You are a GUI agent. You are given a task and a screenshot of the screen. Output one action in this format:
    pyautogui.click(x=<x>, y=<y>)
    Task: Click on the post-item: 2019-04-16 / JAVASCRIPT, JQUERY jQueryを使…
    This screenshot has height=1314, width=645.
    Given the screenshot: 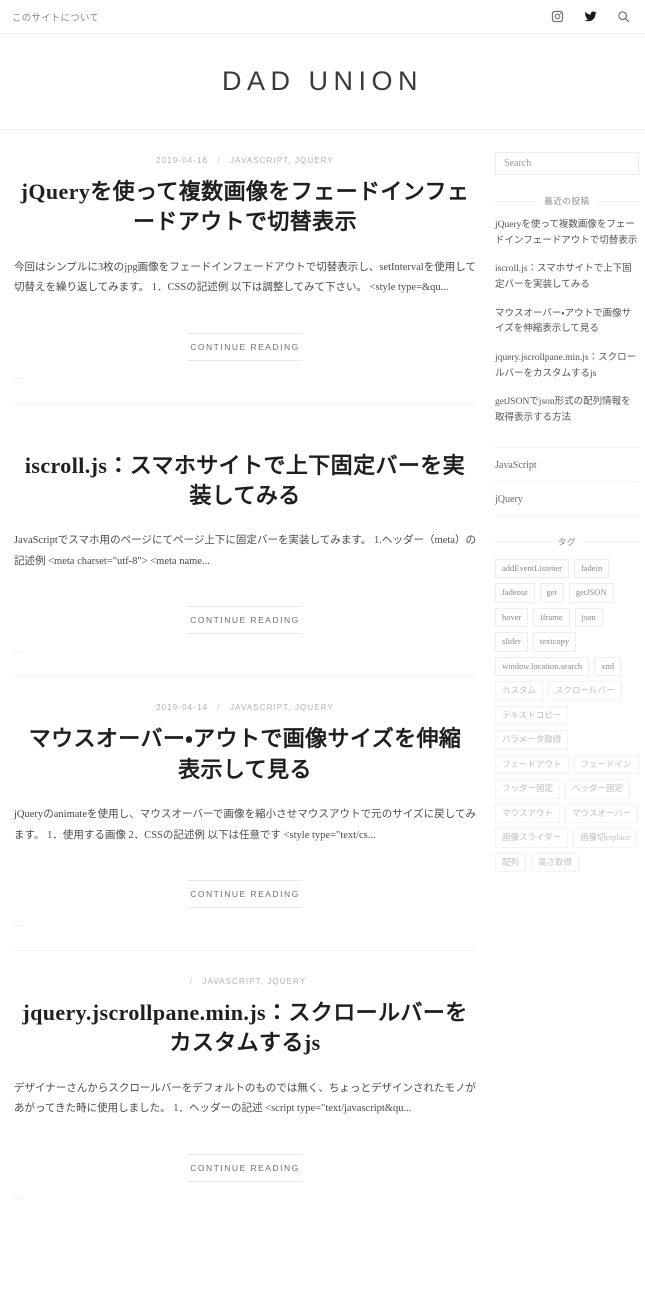 What is the action you would take?
    pyautogui.click(x=245, y=267)
    